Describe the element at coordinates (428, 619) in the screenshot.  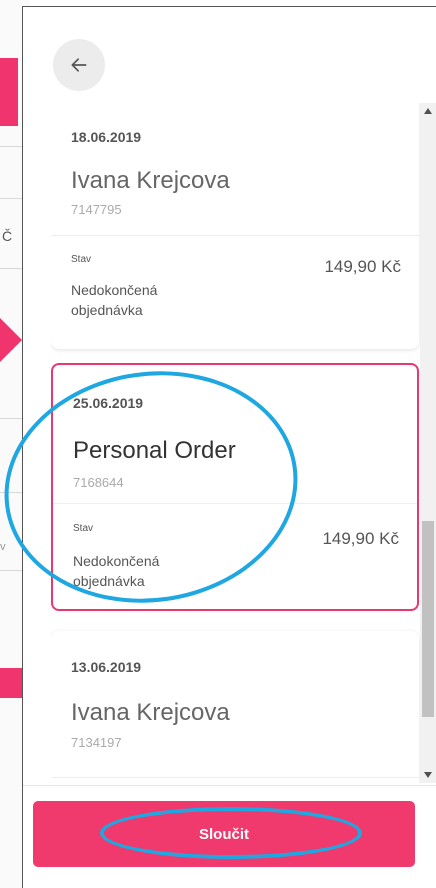
I see `scrollbar-thumb` at that location.